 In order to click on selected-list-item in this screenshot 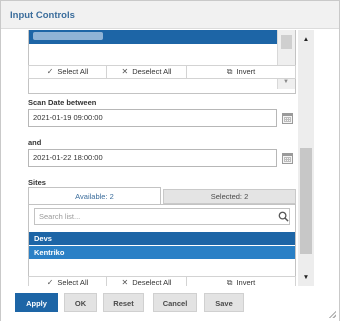, I will do `click(153, 37)`.